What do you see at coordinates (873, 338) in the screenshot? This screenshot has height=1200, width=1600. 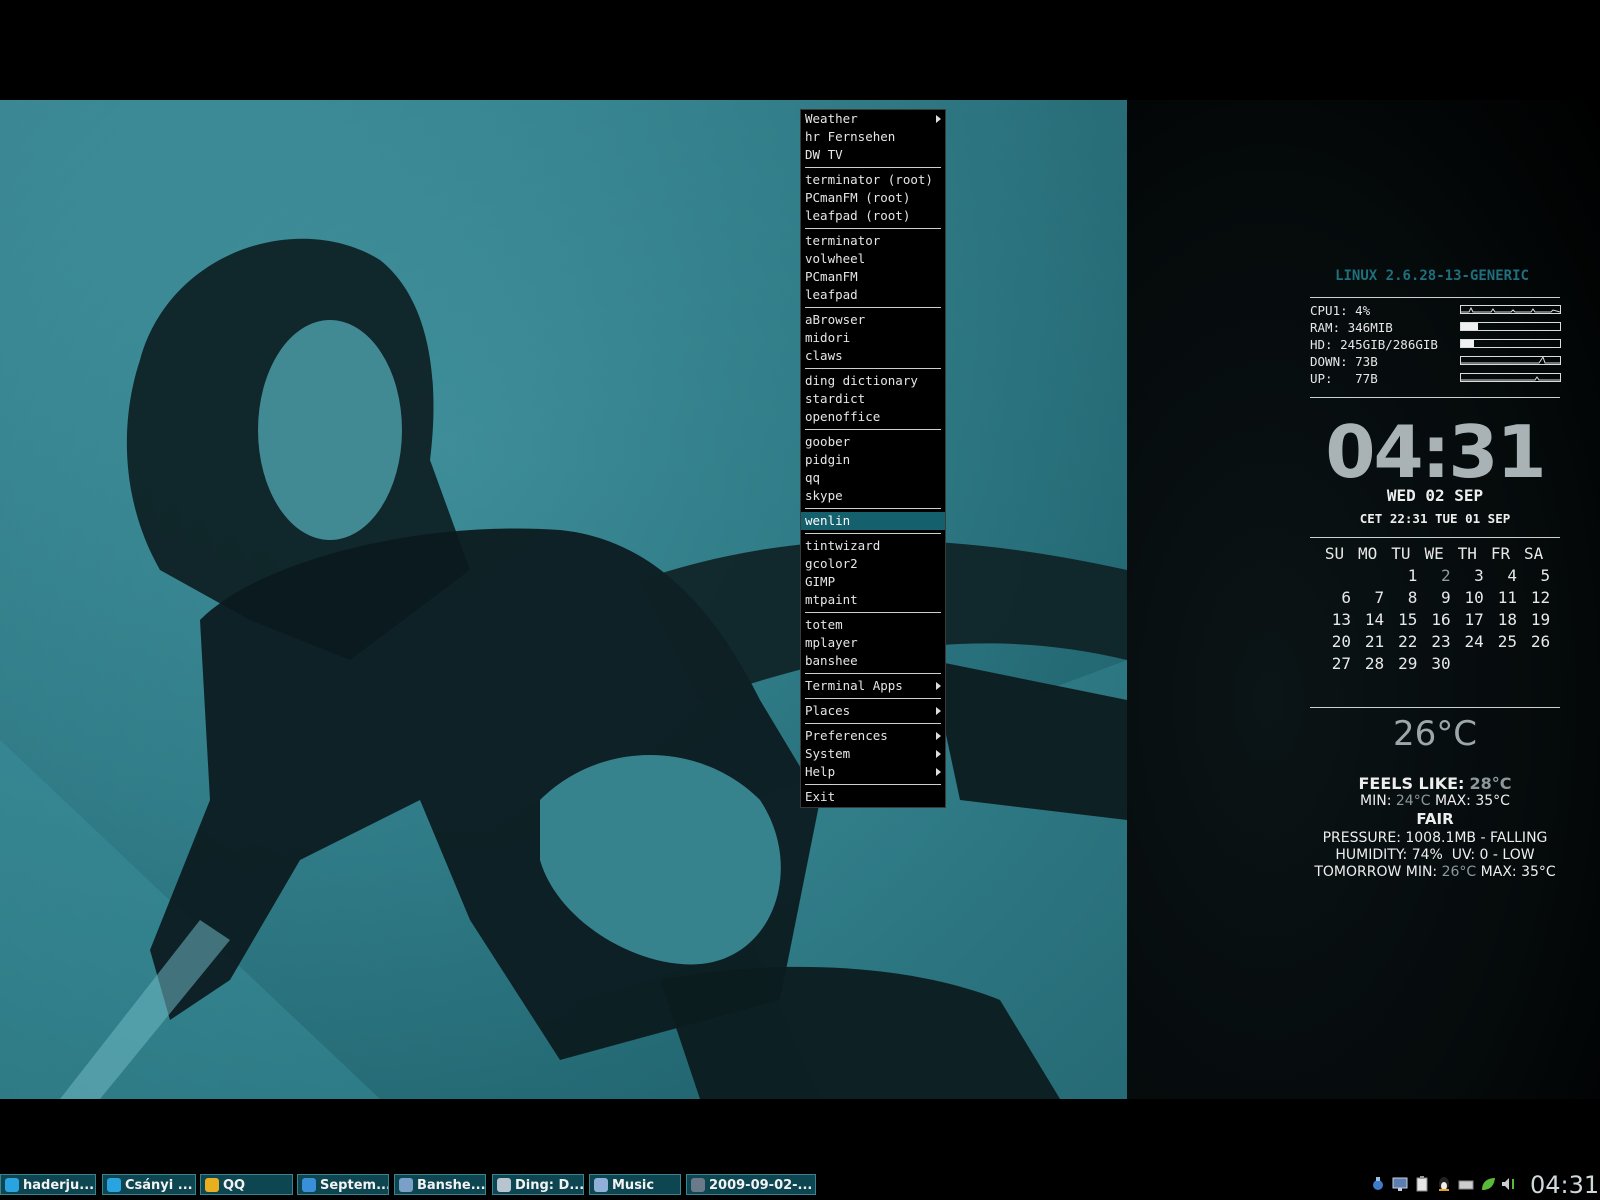 I see `menu-item-midori: midori` at bounding box center [873, 338].